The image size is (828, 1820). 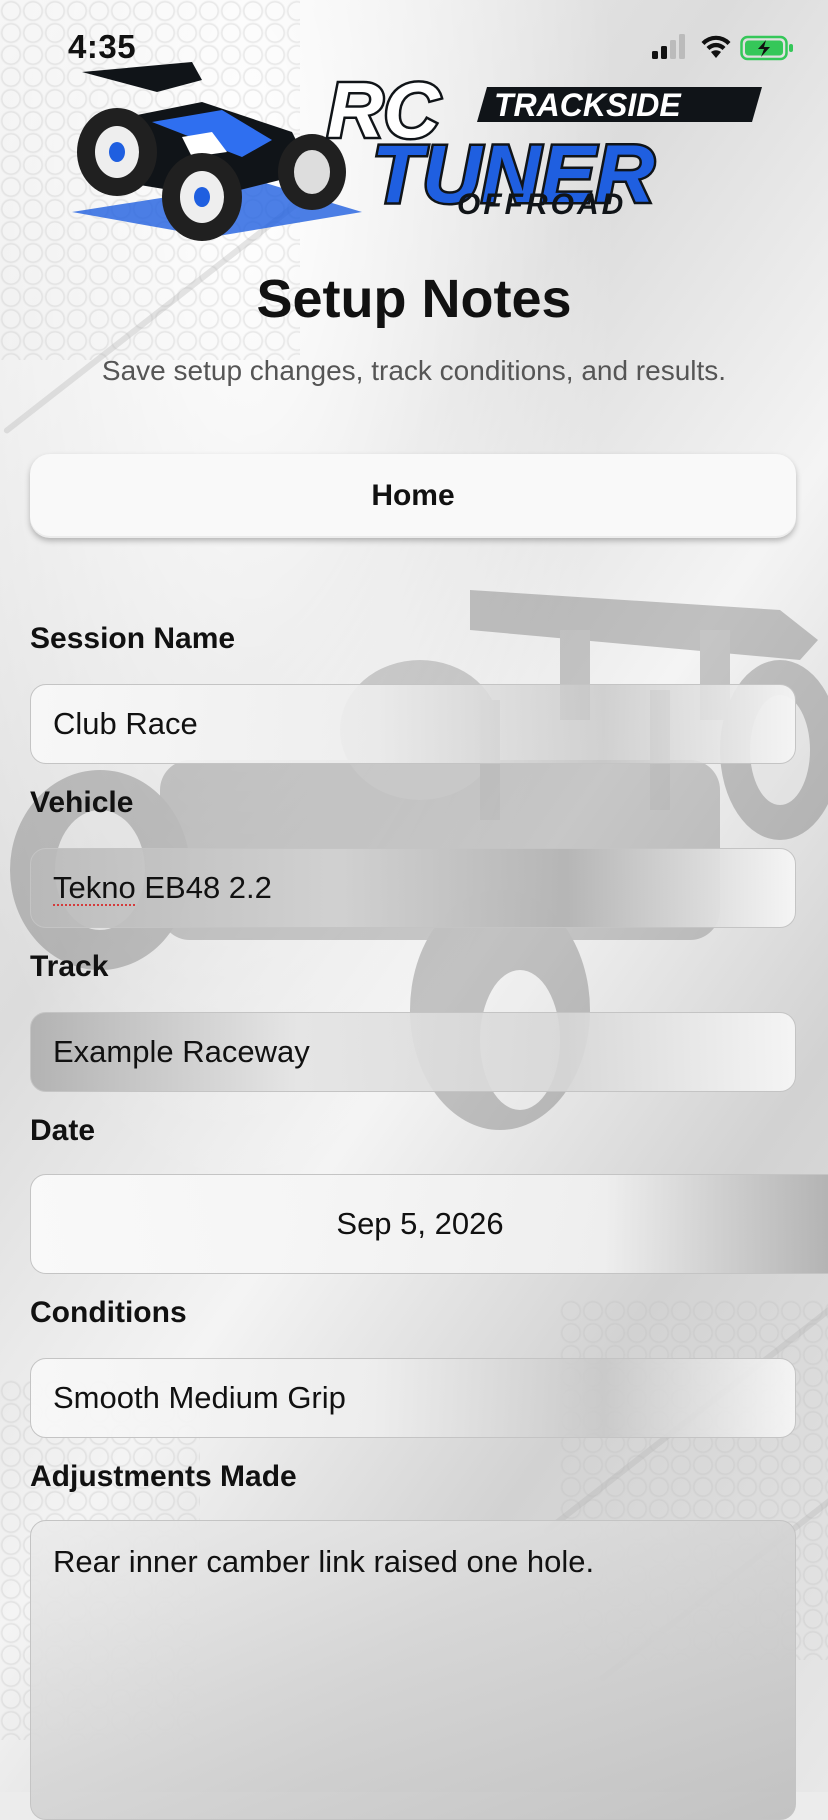 What do you see at coordinates (413, 1052) in the screenshot?
I see `track-input: Example Raceway` at bounding box center [413, 1052].